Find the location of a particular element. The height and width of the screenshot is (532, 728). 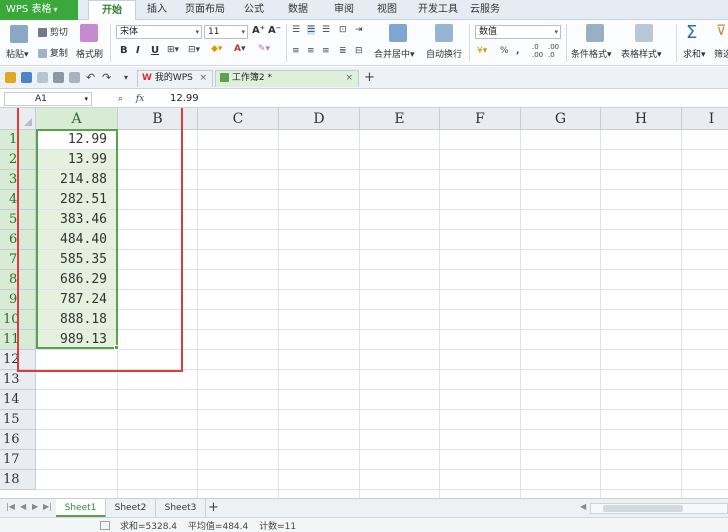

close-icon: × is located at coordinates (349, 78).